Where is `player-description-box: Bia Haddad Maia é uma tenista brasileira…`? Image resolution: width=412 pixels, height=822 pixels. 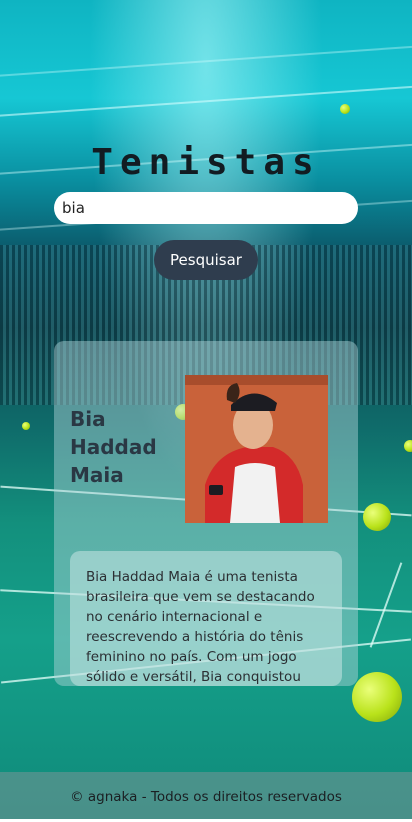
player-description-box: Bia Haddad Maia é uma tenista brasileira… is located at coordinates (206, 618).